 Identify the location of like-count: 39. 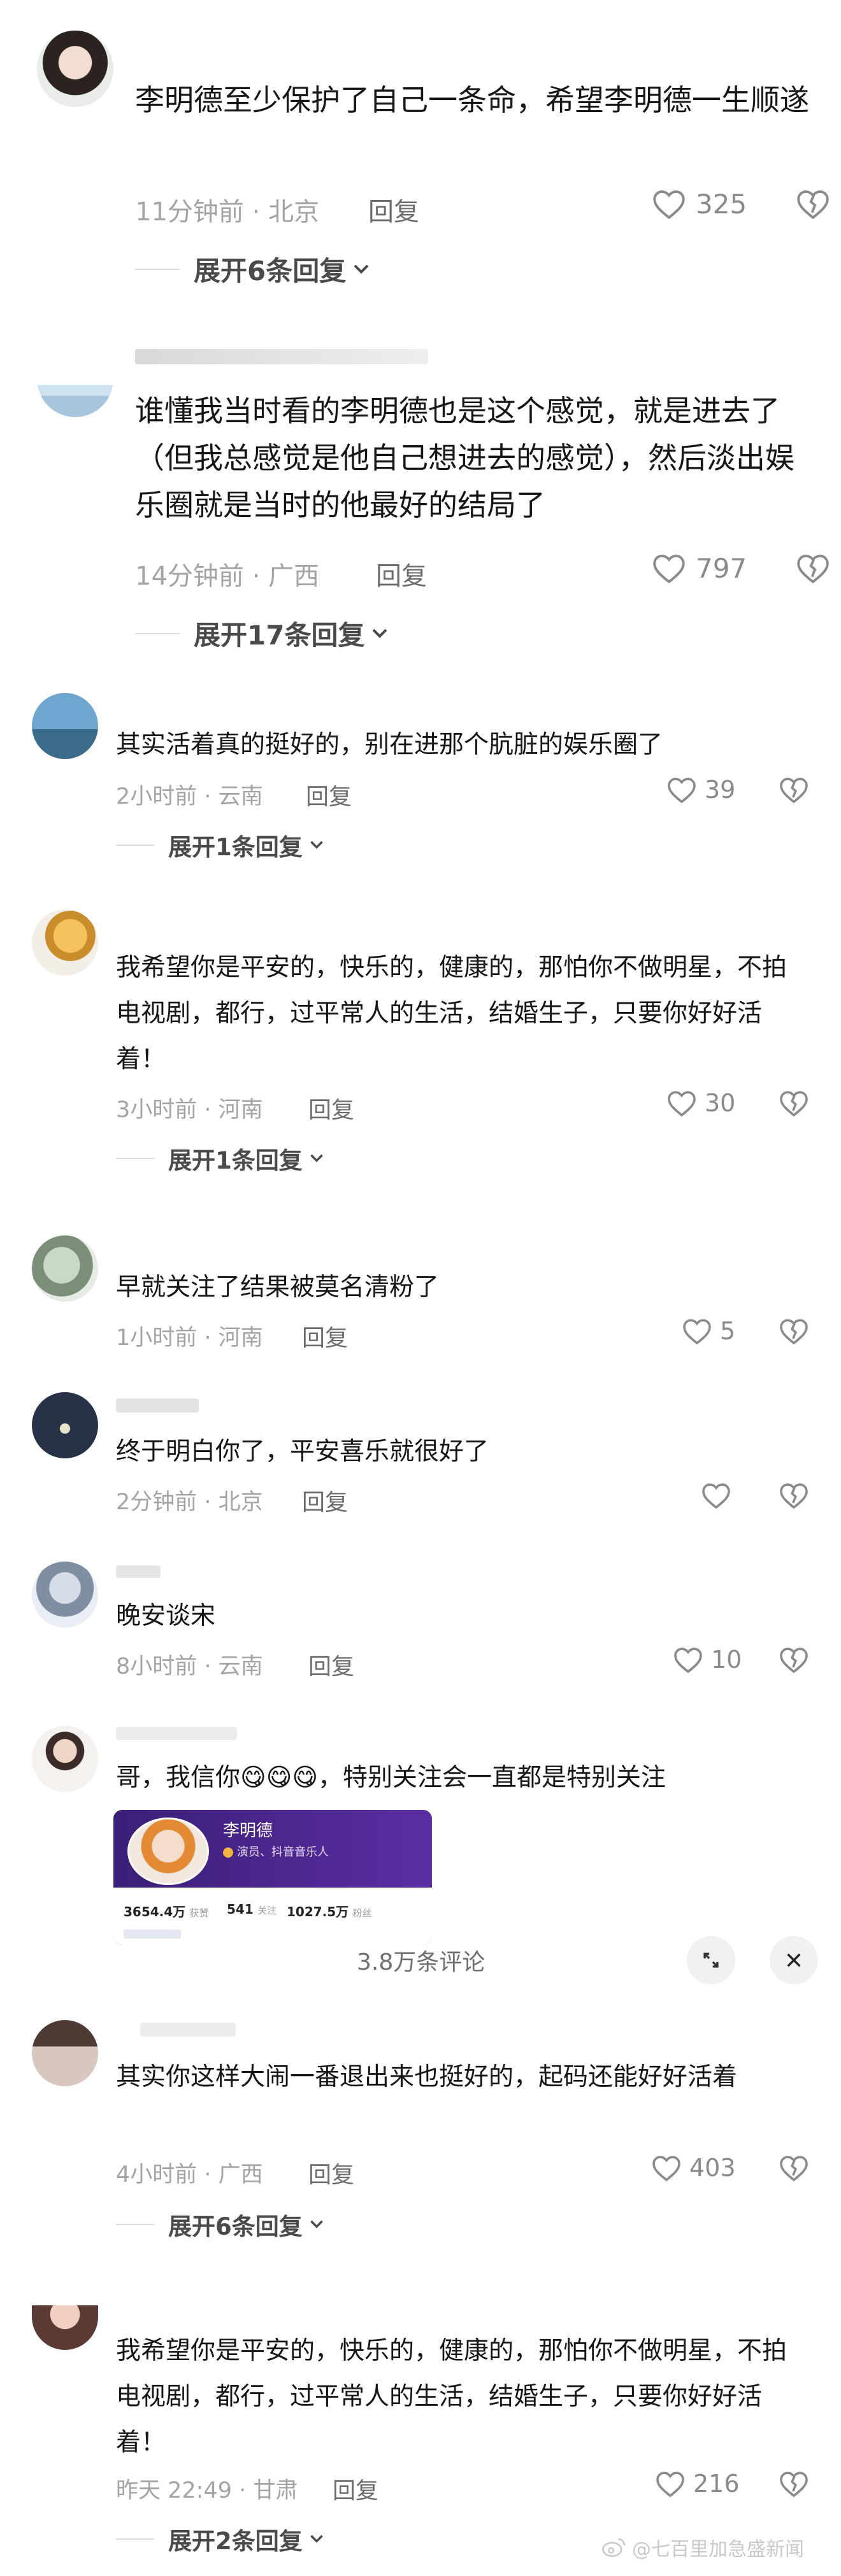
(720, 790).